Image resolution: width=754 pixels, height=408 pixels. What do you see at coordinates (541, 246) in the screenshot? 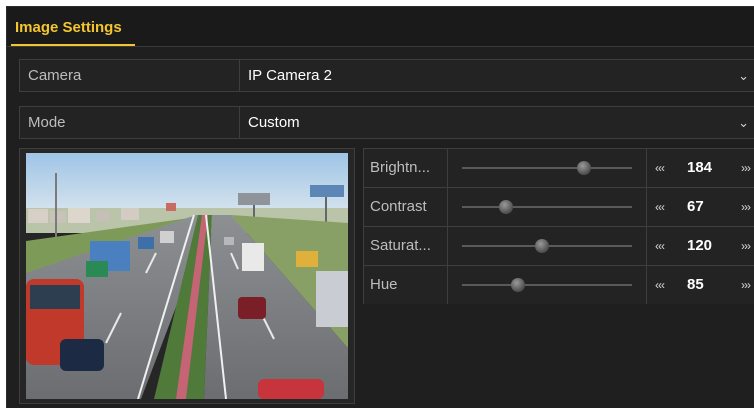
I see `saturation-slider-thumb` at bounding box center [541, 246].